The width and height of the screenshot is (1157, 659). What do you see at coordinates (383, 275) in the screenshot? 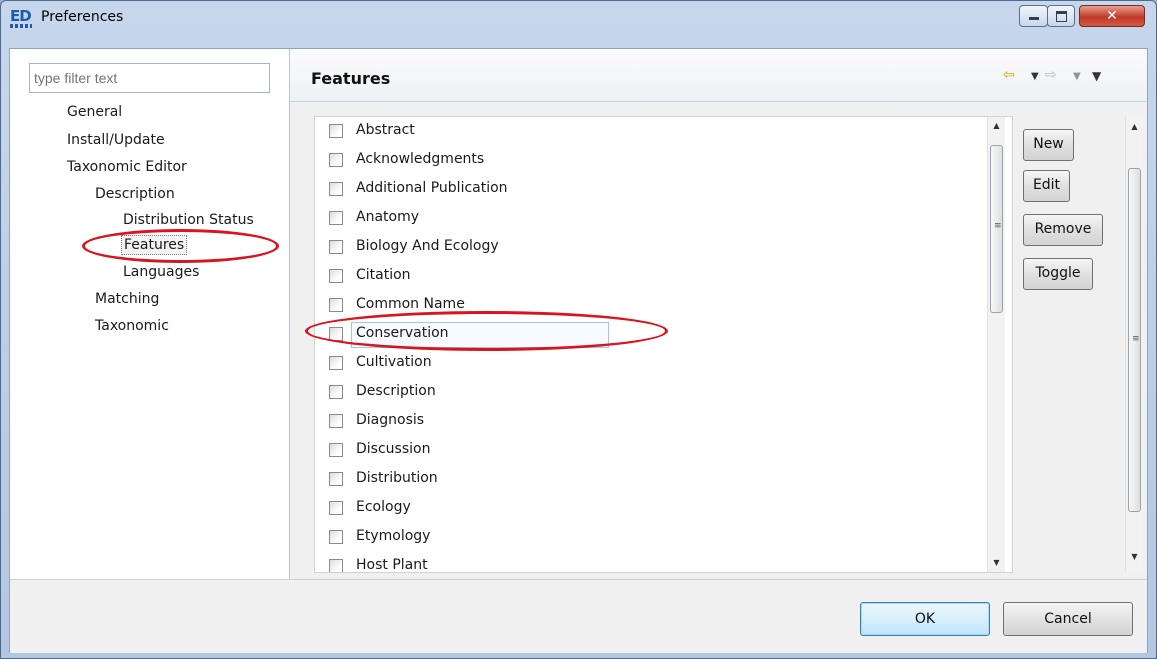
I see `list-item-label: Citation` at bounding box center [383, 275].